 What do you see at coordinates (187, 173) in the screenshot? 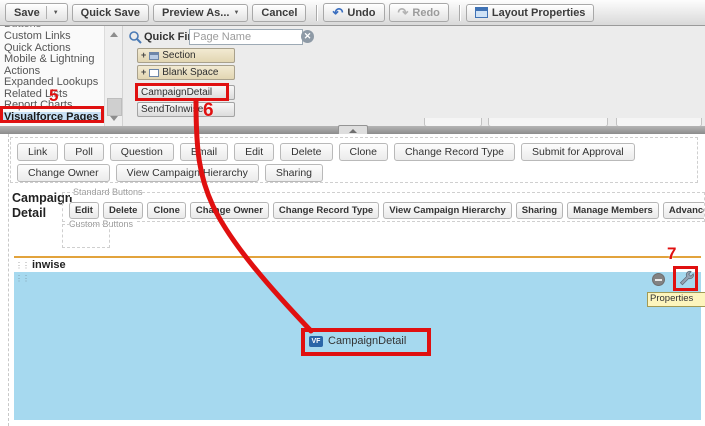
I see `layout-action-button: View Campaign Hierarchy` at bounding box center [187, 173].